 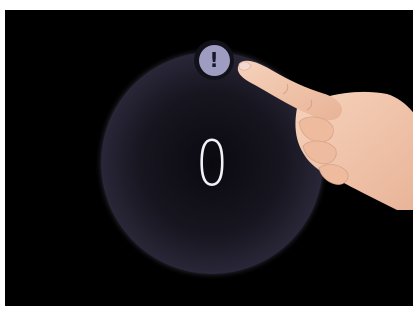 I want to click on exclamation-glyph: !, so click(x=214, y=60).